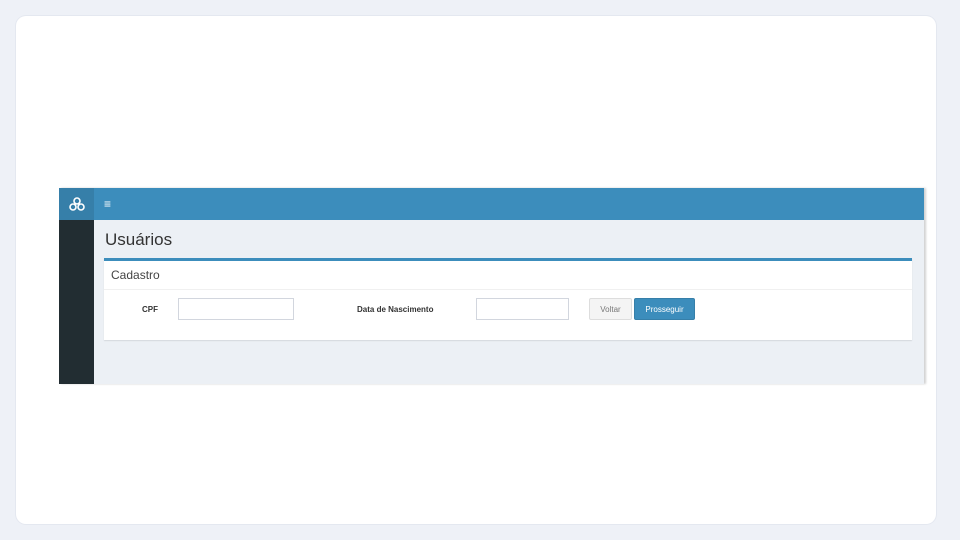 This screenshot has width=960, height=540. What do you see at coordinates (508, 275) in the screenshot?
I see `box-header: Cadastro` at bounding box center [508, 275].